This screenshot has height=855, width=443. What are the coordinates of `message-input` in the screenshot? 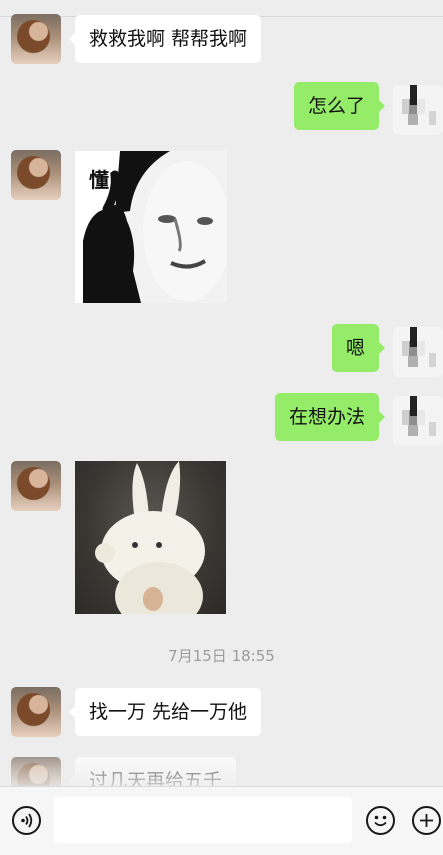 It's located at (203, 820).